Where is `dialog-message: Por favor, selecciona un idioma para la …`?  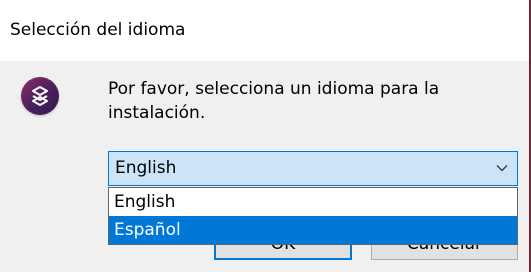
dialog-message: Por favor, selecciona un idioma para la … is located at coordinates (274, 101).